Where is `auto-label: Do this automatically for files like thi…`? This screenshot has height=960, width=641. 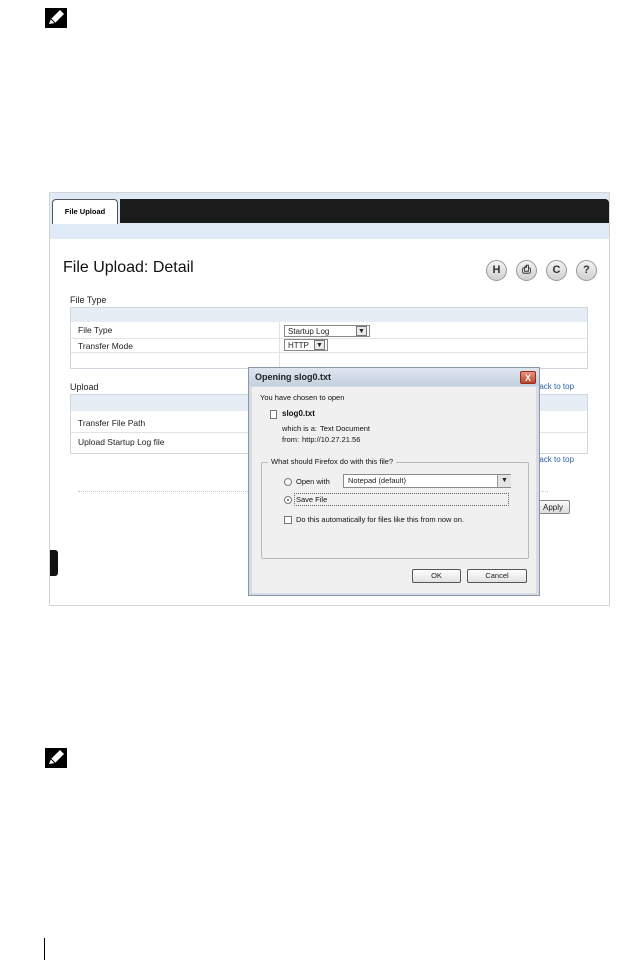 auto-label: Do this automatically for files like thi… is located at coordinates (380, 519).